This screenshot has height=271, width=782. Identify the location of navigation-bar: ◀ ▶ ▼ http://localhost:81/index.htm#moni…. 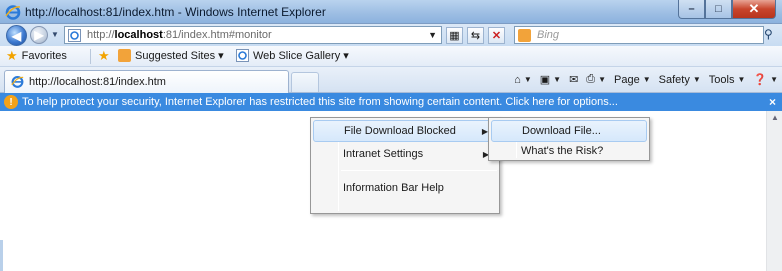
(391, 35).